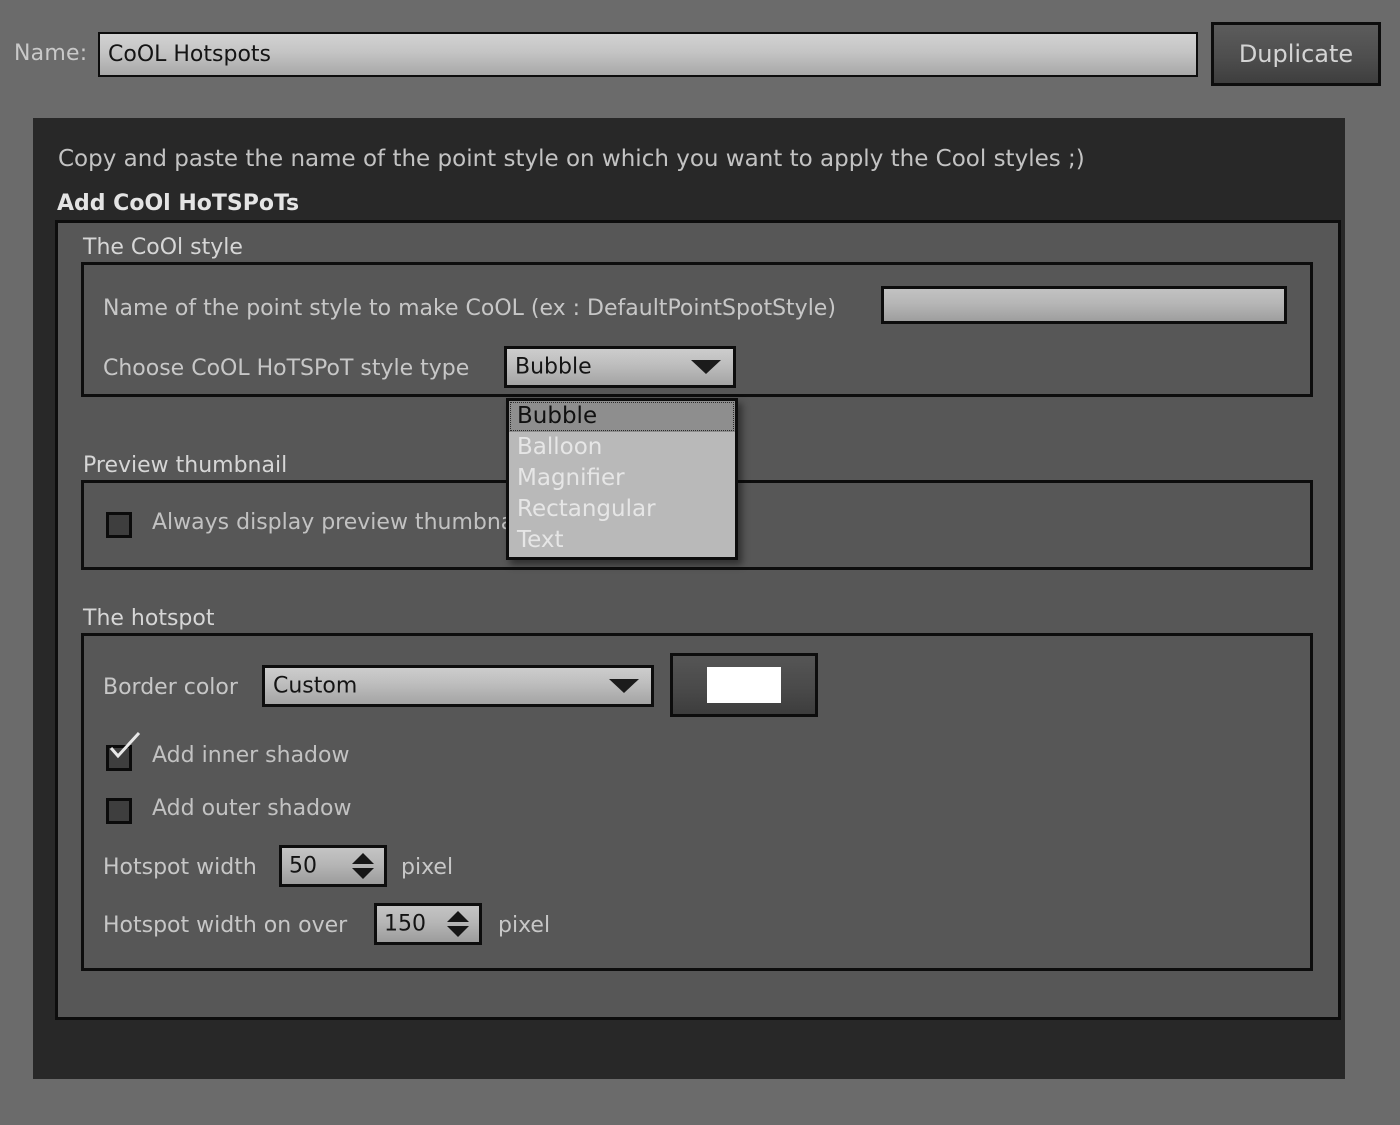 This screenshot has width=1400, height=1125. I want to click on border-color-swatch-button, so click(744, 685).